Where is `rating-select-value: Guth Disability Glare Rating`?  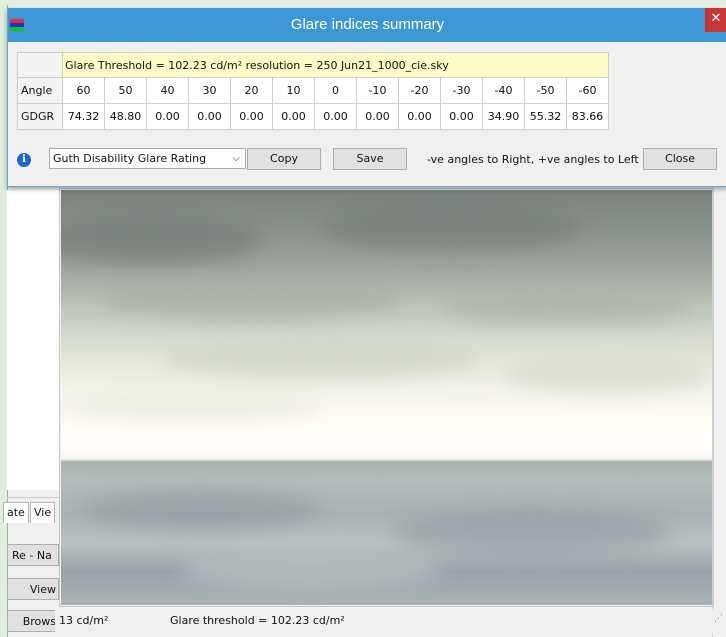 rating-select-value: Guth Disability Glare Rating is located at coordinates (130, 158).